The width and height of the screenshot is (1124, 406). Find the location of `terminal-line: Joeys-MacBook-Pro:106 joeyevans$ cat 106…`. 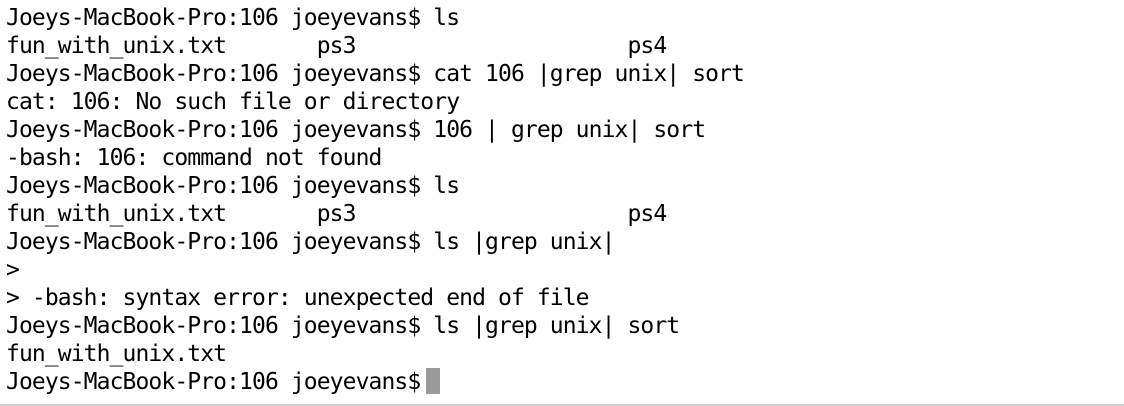

terminal-line: Joeys-MacBook-Pro:106 joeyevans$ cat 106… is located at coordinates (375, 74).